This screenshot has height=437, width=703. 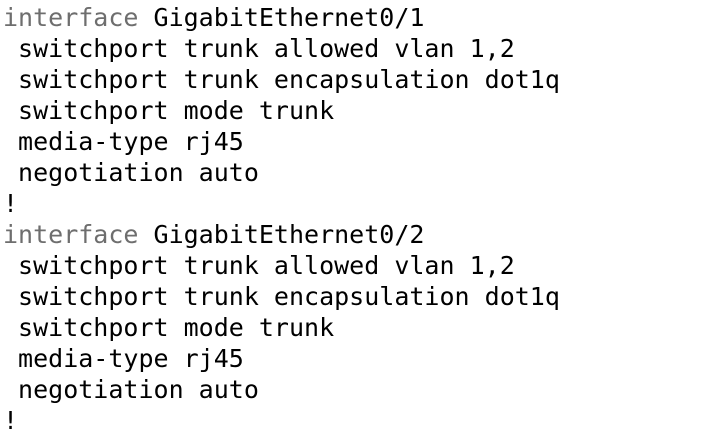 I want to click on interface-line-gi0-1: interface GigabitEthernet0/1, so click(x=353, y=17).